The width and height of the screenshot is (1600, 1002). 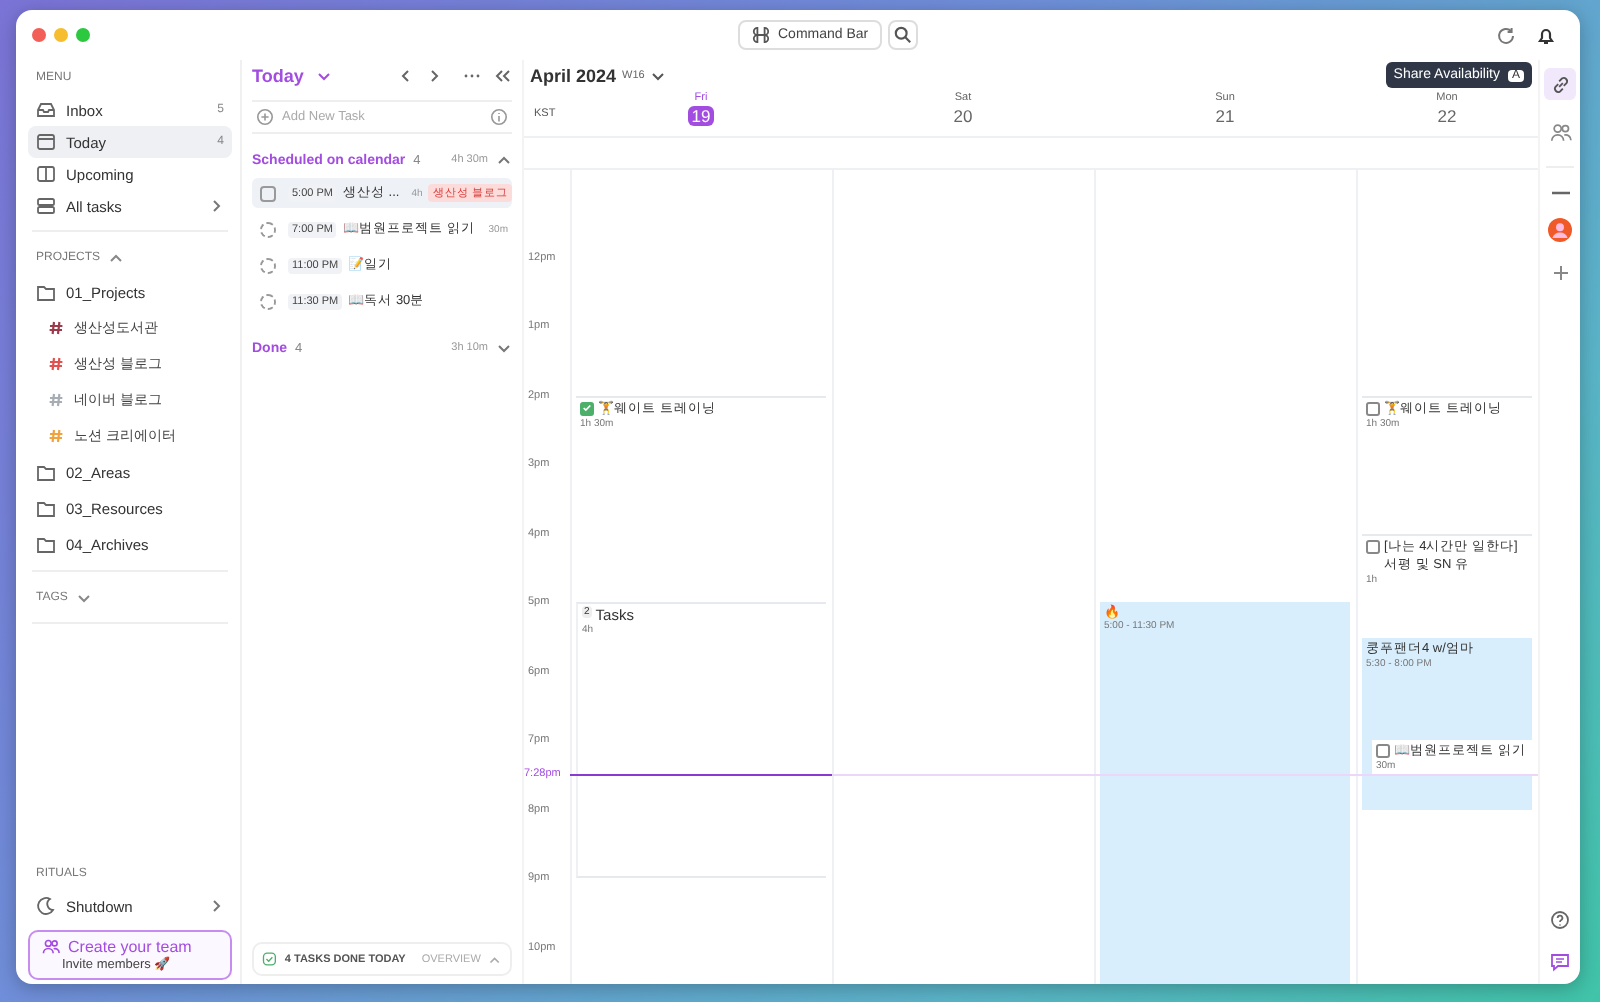 I want to click on next-icon, so click(x=434, y=76).